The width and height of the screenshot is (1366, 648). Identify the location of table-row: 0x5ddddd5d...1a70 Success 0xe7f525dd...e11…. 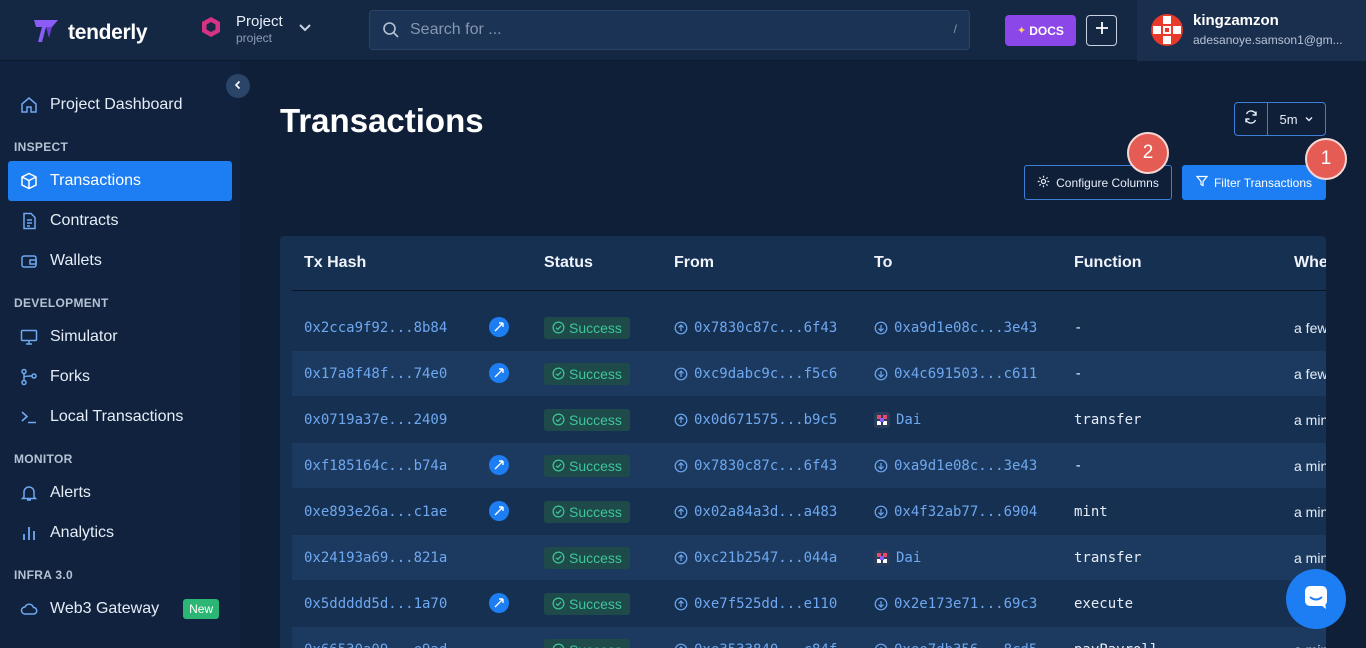
(809, 603).